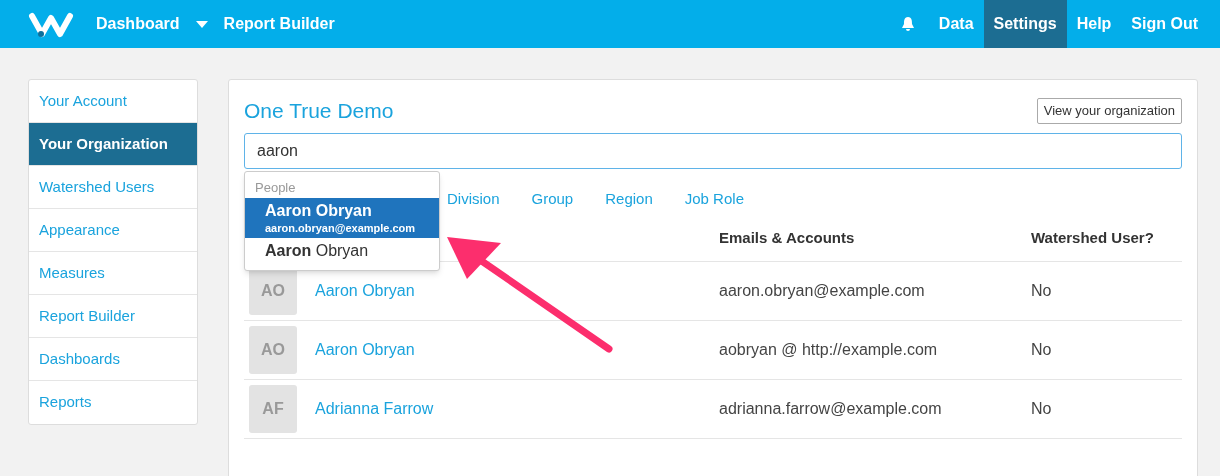  What do you see at coordinates (51, 24) in the screenshot?
I see `logo-icon` at bounding box center [51, 24].